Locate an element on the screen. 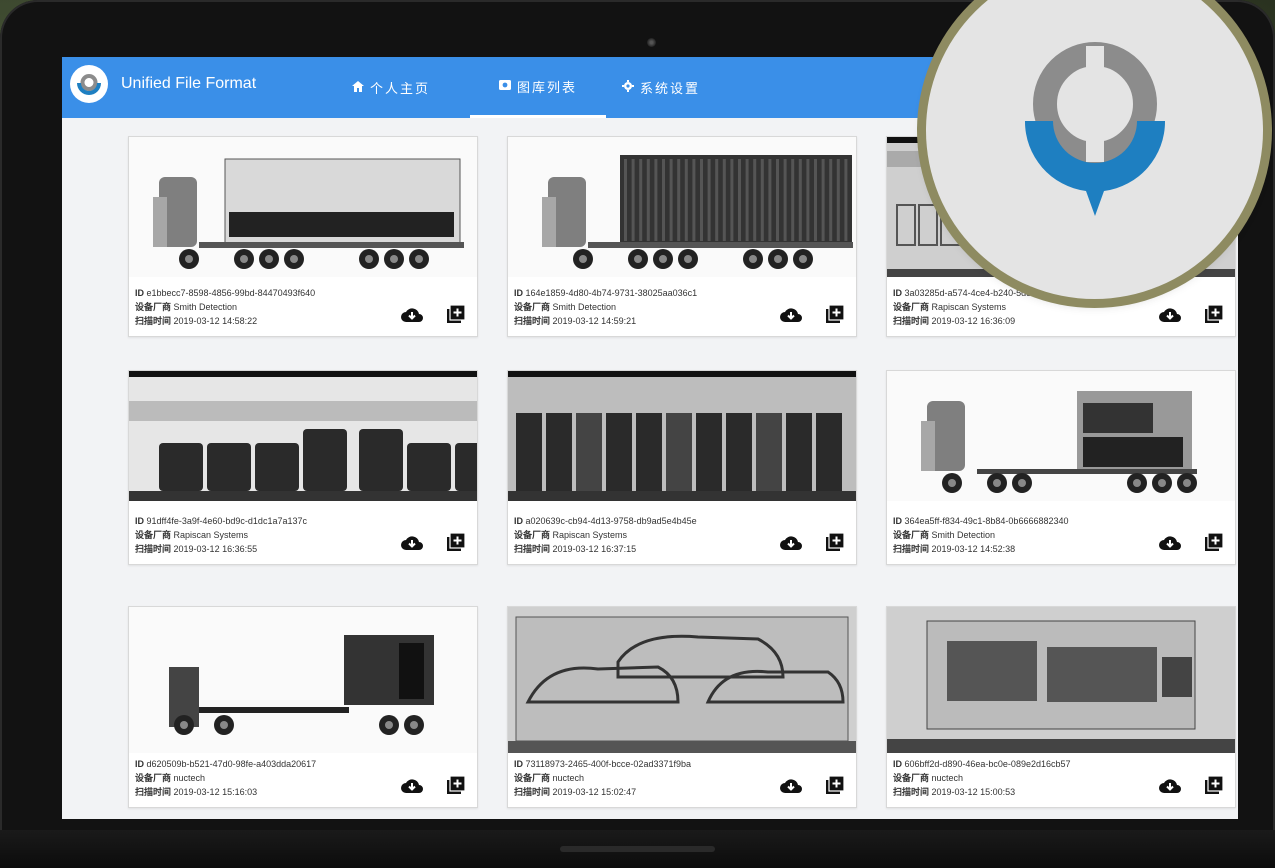 Image resolution: width=1275 pixels, height=868 pixels. scan-id: d620509b-b521-47d0-98fe-a403dda20617 is located at coordinates (231, 764).